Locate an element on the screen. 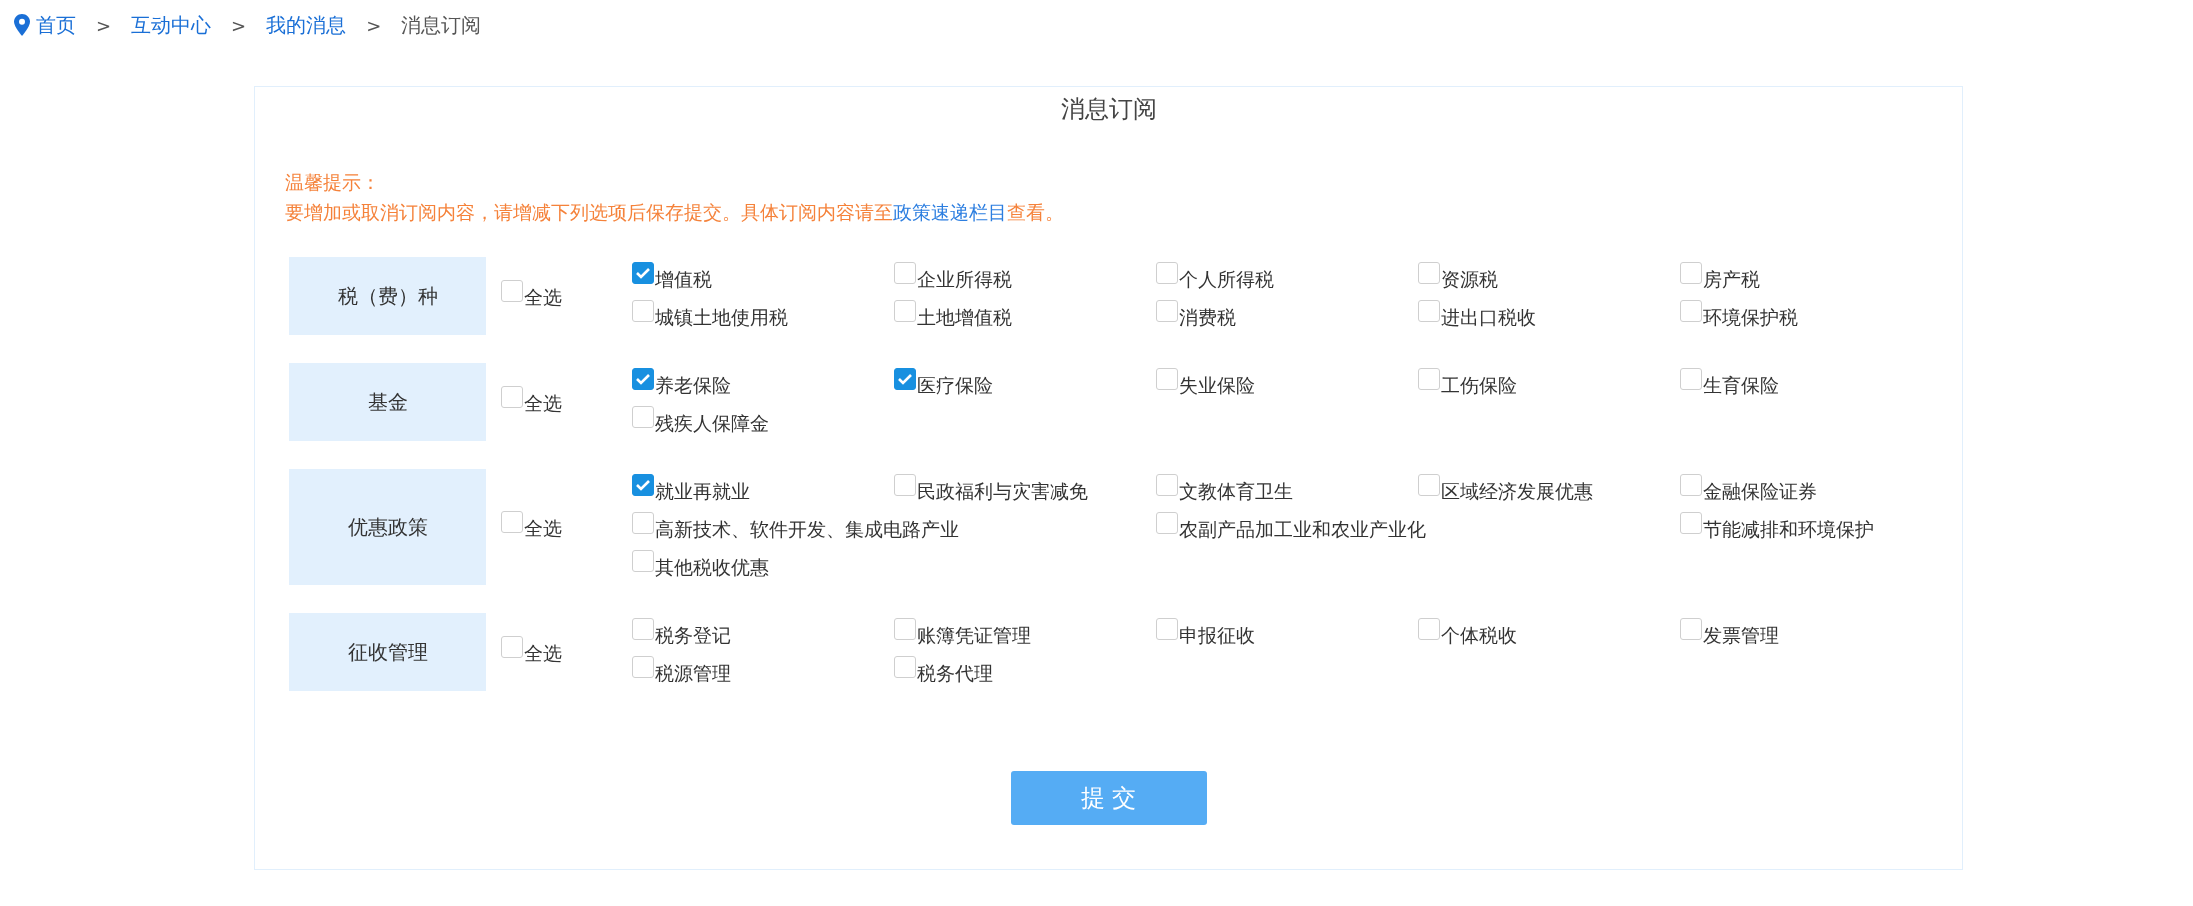 This screenshot has width=2193, height=906. option-label: 残疾人保障金 is located at coordinates (712, 424).